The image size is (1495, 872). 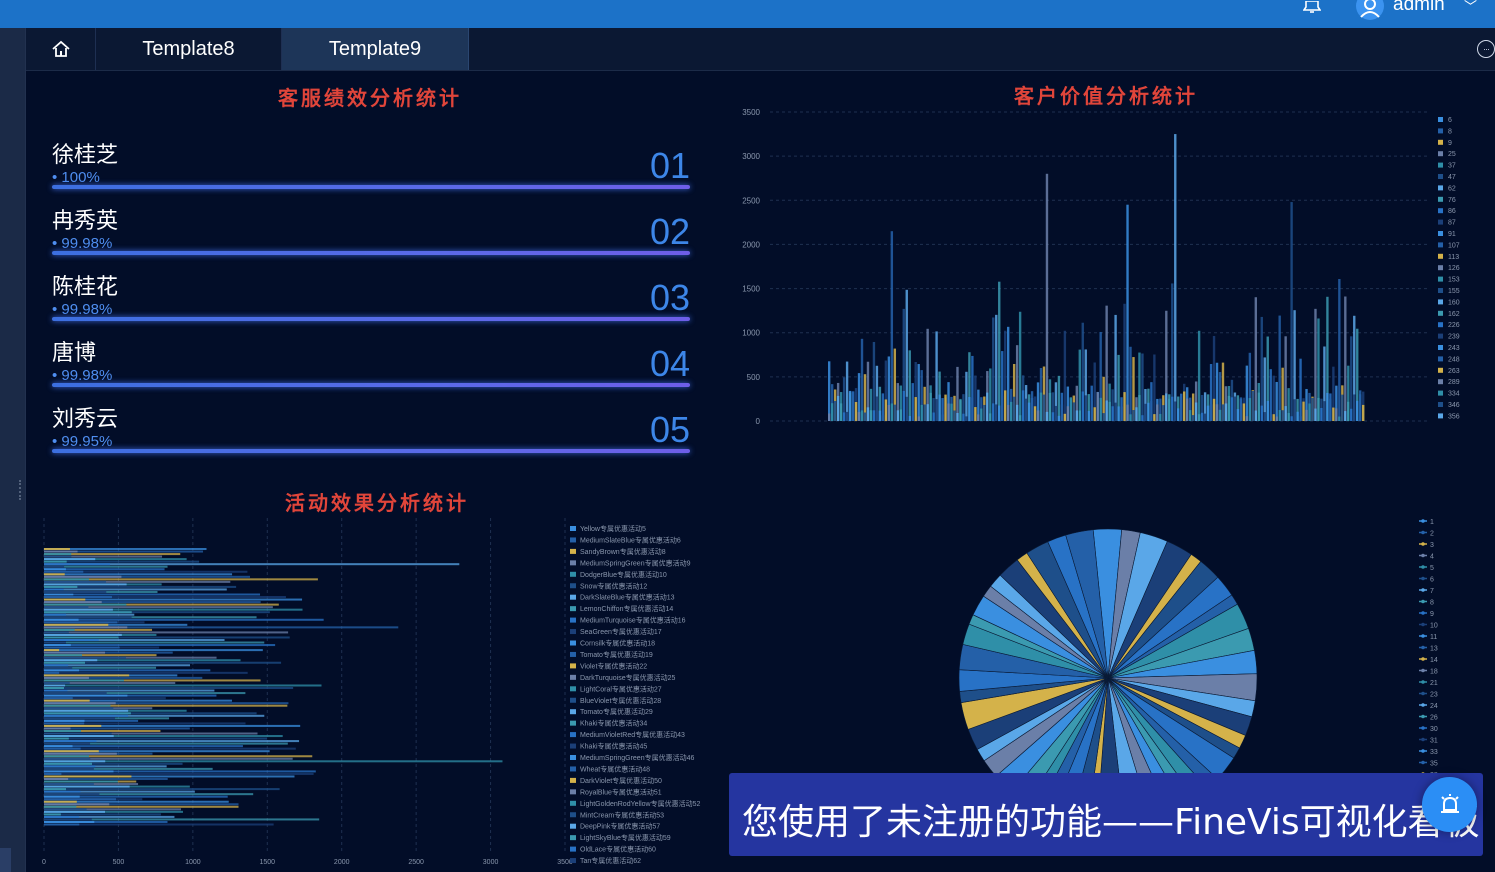 I want to click on user-icon, so click(x=1370, y=10).